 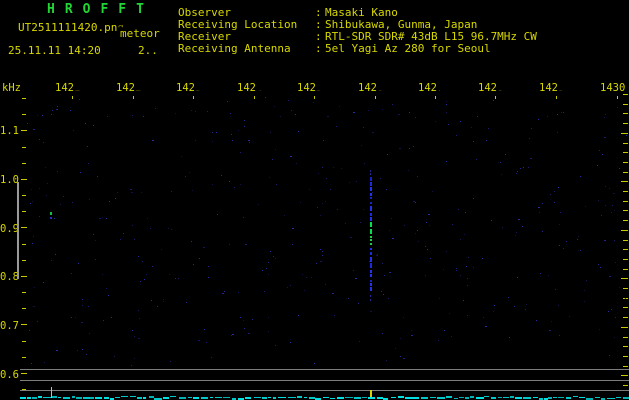 I want to click on freq-tick-label: 0.7, so click(x=9, y=326).